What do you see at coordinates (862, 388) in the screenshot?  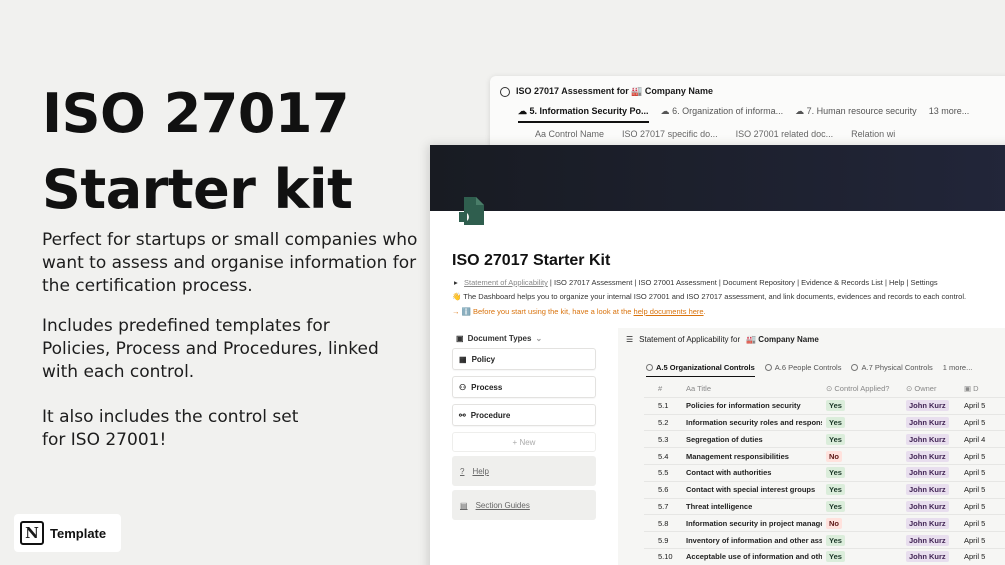 I see `column-header-applied: ⊙ Control Applied?` at bounding box center [862, 388].